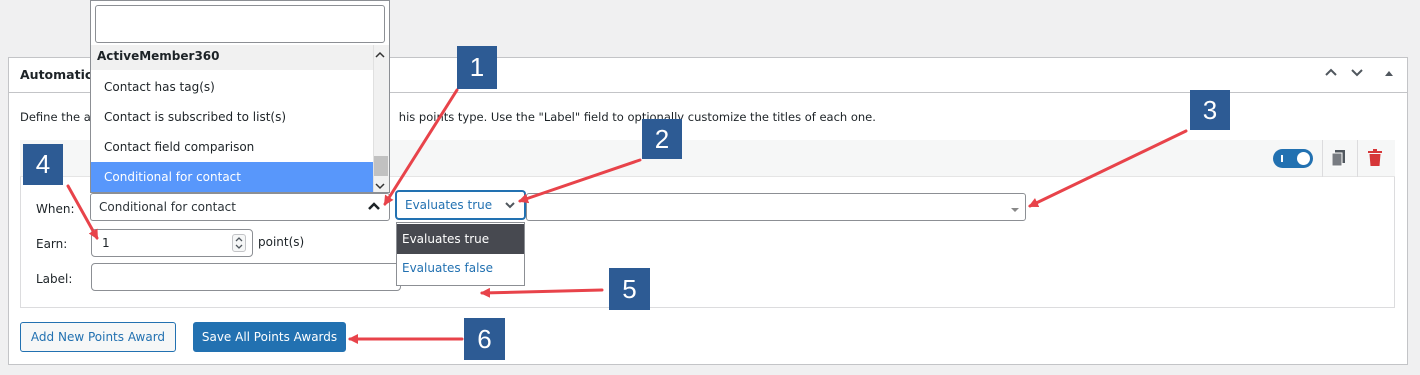  Describe the element at coordinates (484, 339) in the screenshot. I see `callout-6: 6` at that location.